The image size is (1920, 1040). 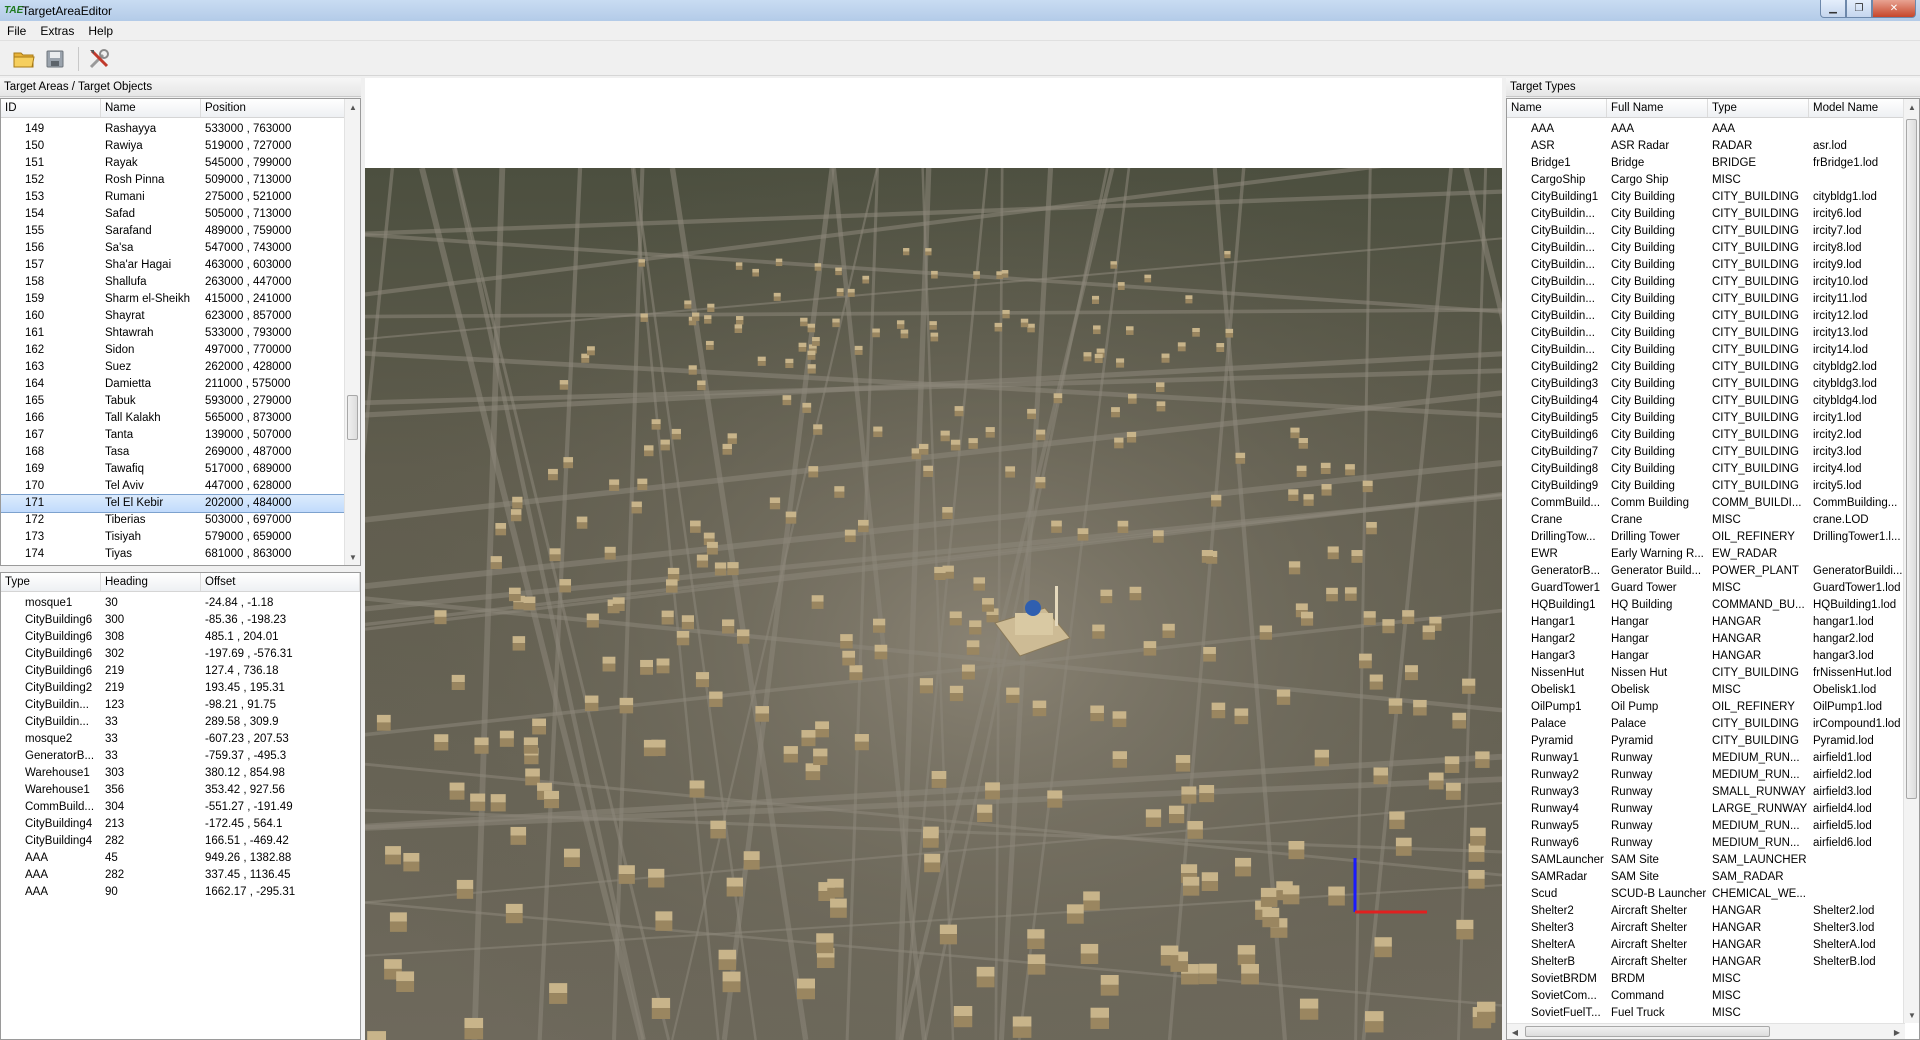 What do you see at coordinates (1706, 690) in the screenshot?
I see `type-row: Obelisk1 Obelisk MISC Obelisk1.lod` at bounding box center [1706, 690].